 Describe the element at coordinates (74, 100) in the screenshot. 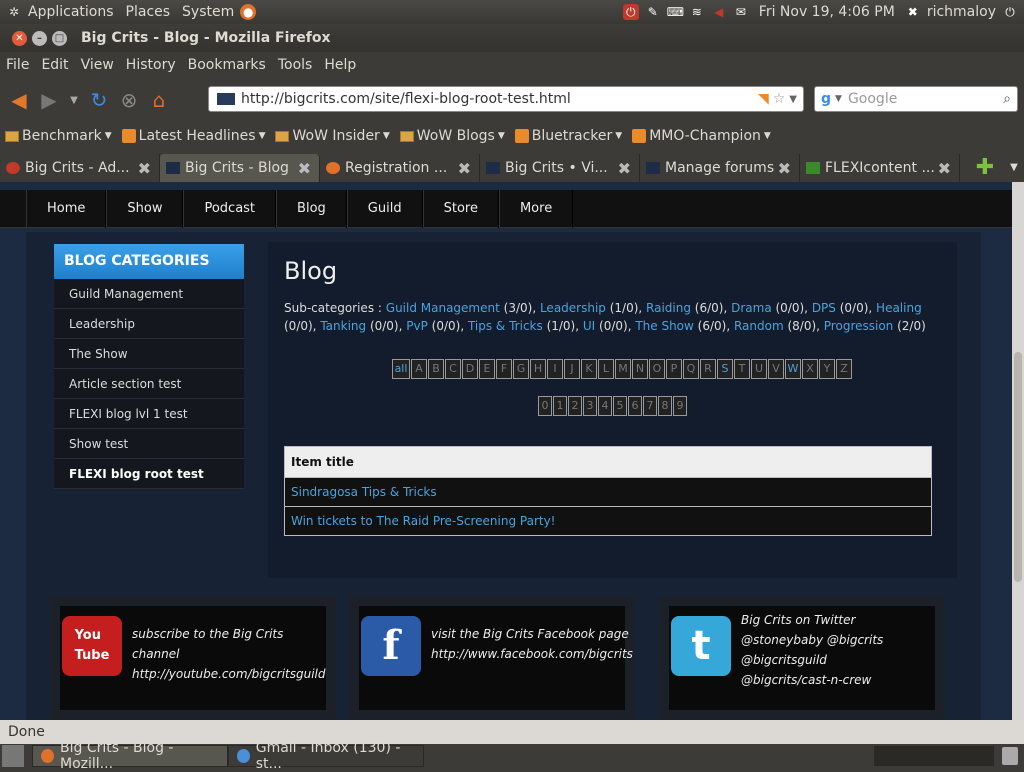

I see `history-dropdown-icon: ▼` at that location.